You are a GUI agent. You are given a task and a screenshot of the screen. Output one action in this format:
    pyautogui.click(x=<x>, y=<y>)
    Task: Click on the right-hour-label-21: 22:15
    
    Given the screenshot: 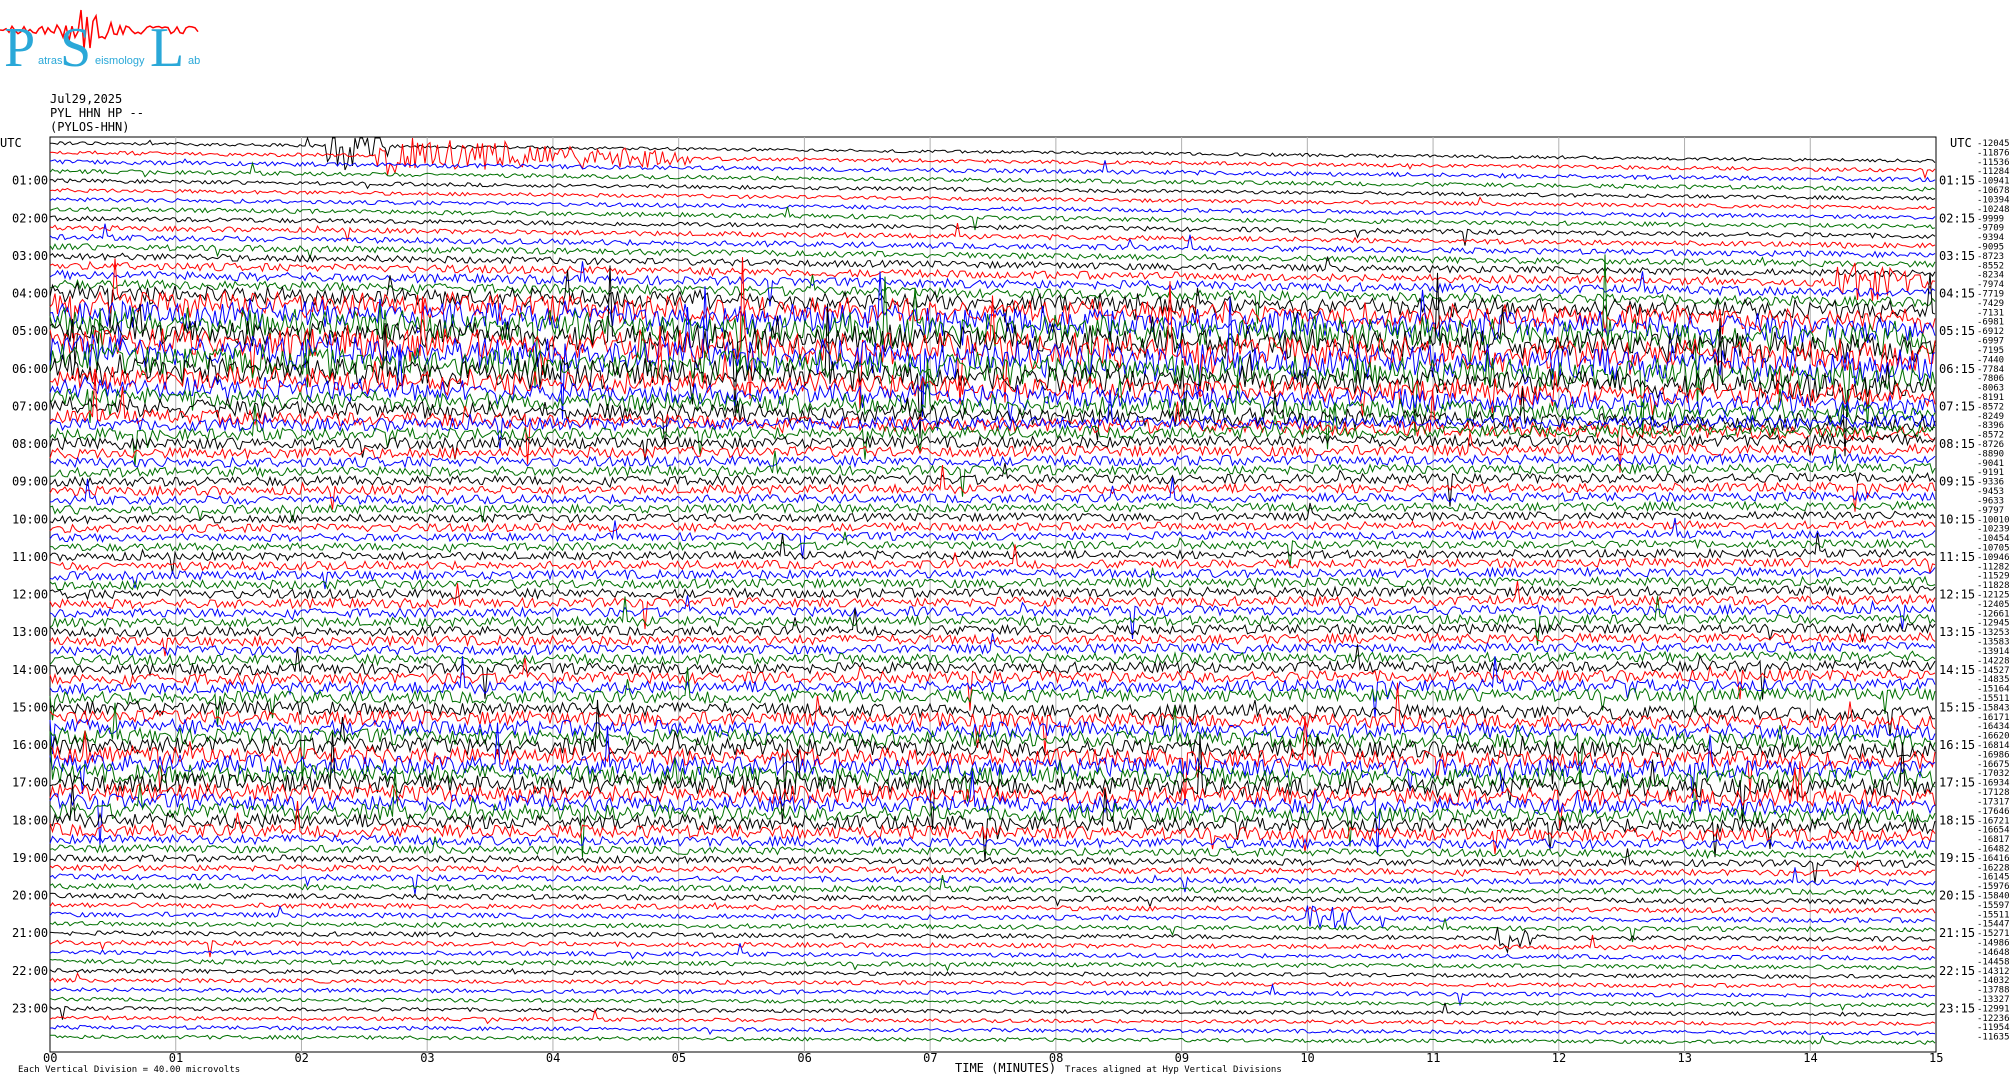 What is the action you would take?
    pyautogui.click(x=1957, y=971)
    